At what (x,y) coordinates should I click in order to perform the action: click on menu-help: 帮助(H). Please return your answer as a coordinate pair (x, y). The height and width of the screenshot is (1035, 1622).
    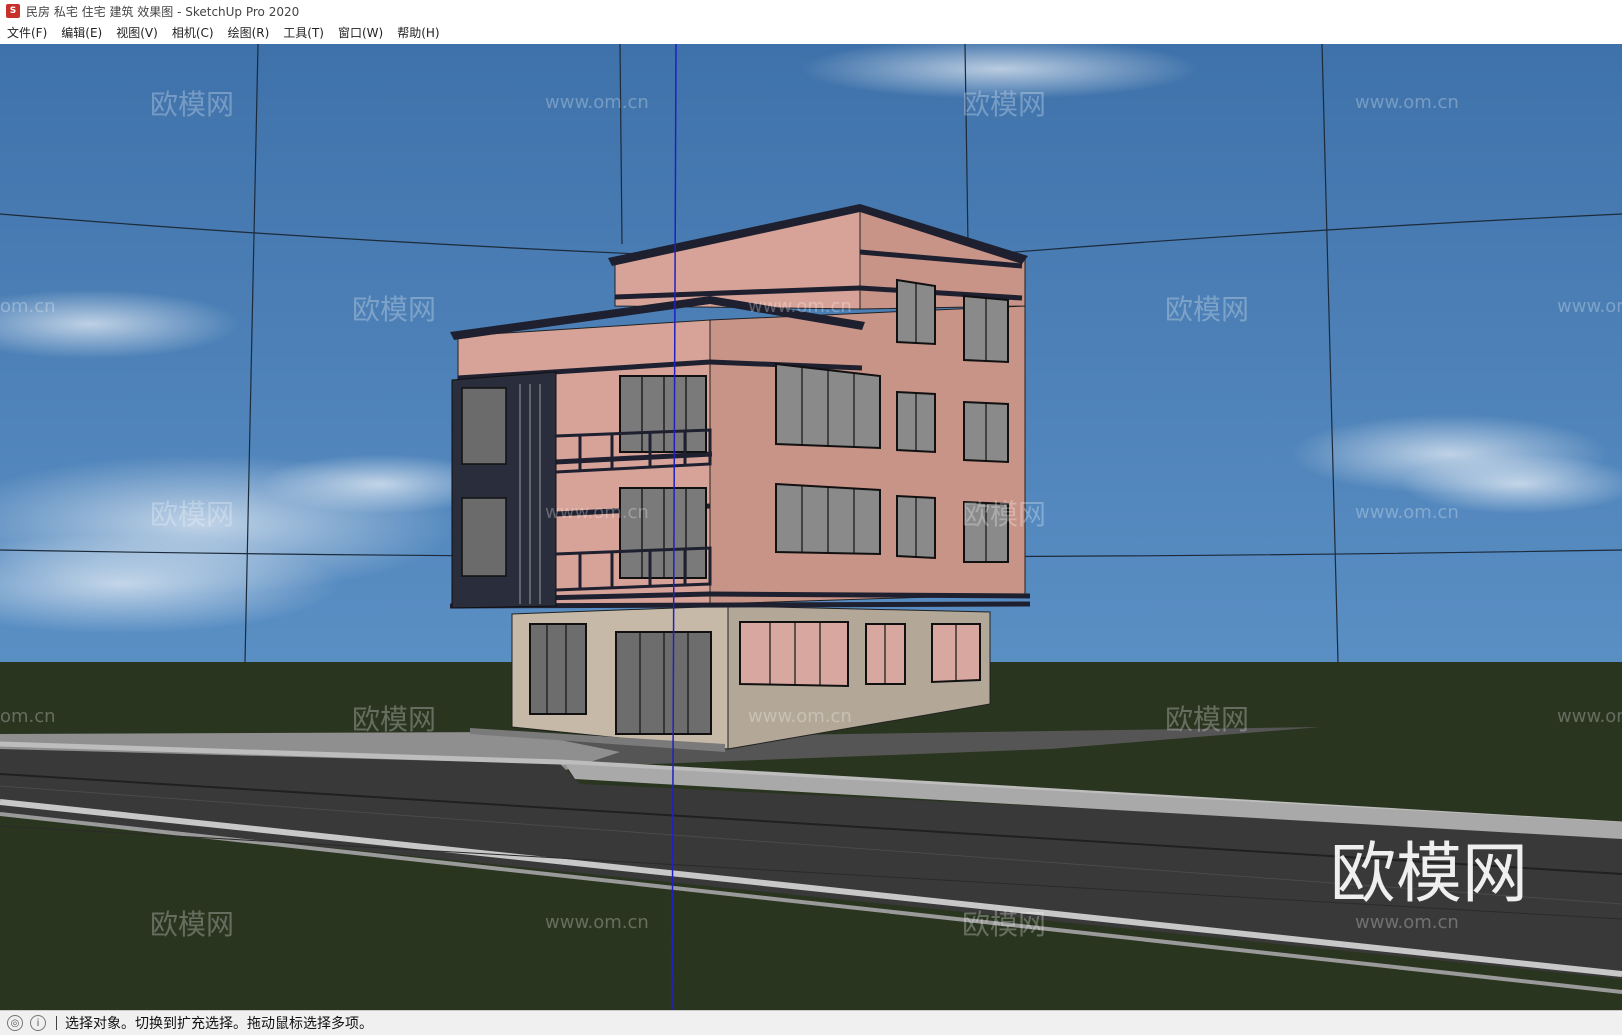
    Looking at the image, I should click on (418, 33).